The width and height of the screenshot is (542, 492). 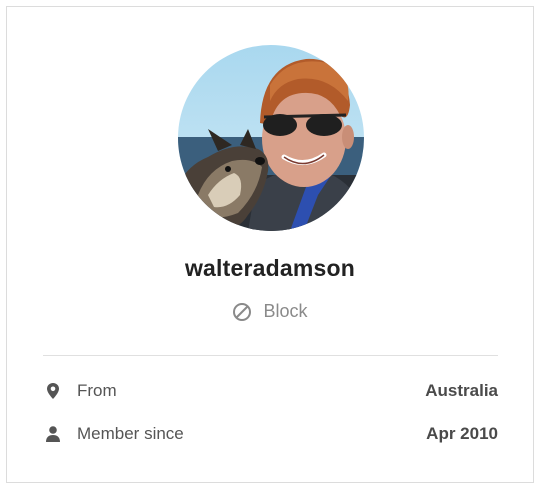 I want to click on detail-row-member-since: Member since Apr 2010, so click(x=270, y=434).